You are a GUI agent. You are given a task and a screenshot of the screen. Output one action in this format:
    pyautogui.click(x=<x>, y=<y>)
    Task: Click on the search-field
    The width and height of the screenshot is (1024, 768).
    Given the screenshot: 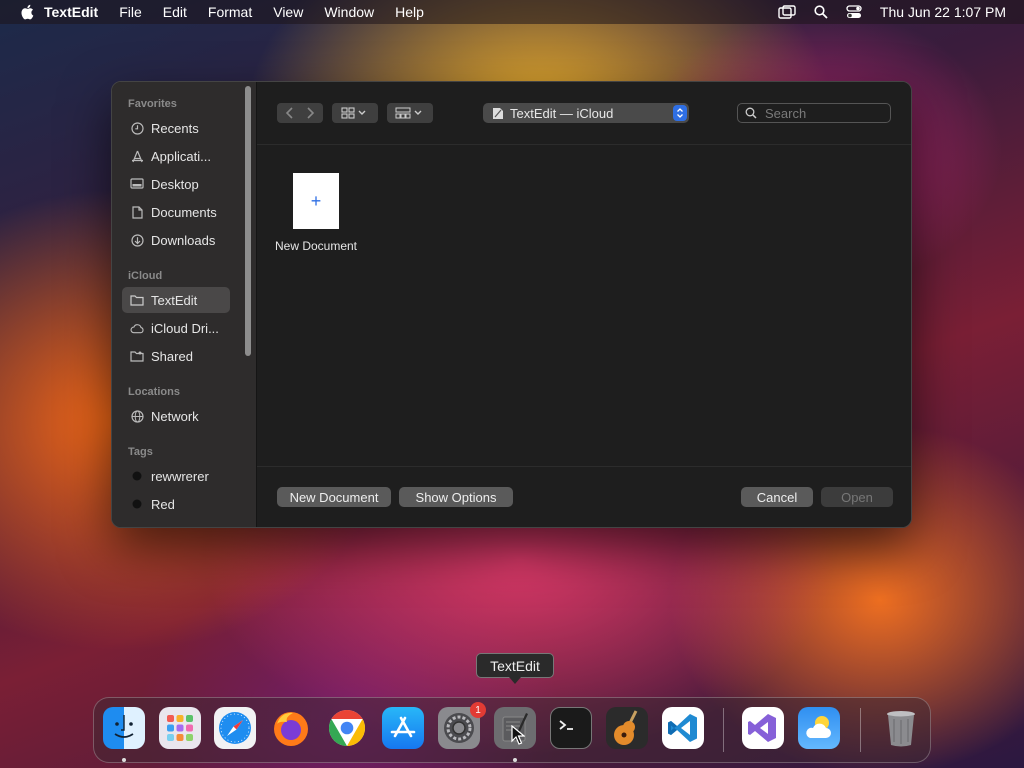 What is the action you would take?
    pyautogui.click(x=814, y=113)
    